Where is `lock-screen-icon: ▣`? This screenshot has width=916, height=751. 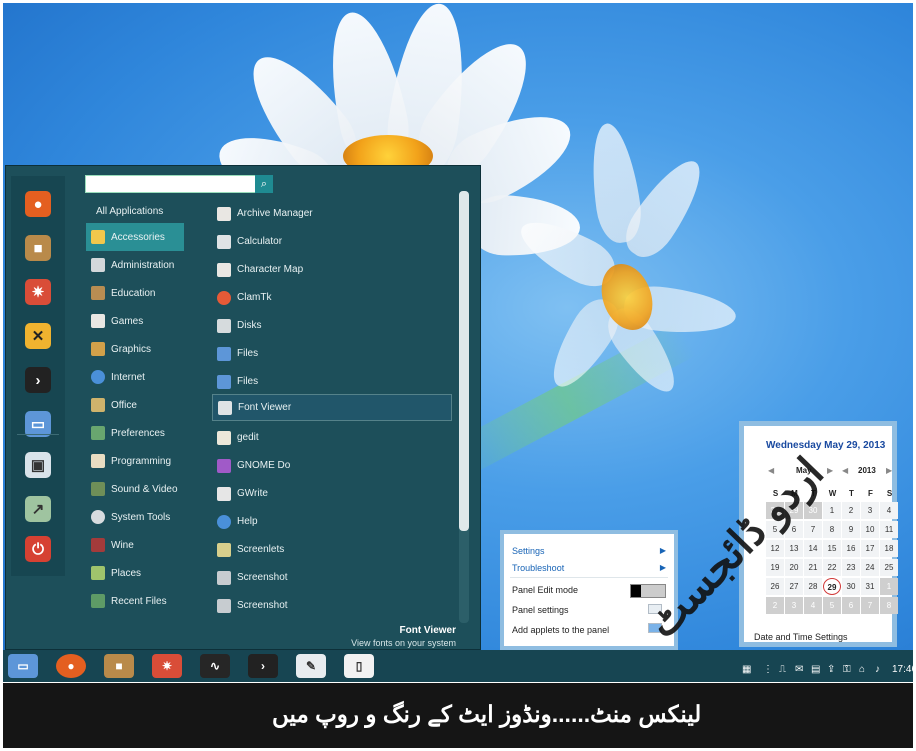 lock-screen-icon: ▣ is located at coordinates (38, 465).